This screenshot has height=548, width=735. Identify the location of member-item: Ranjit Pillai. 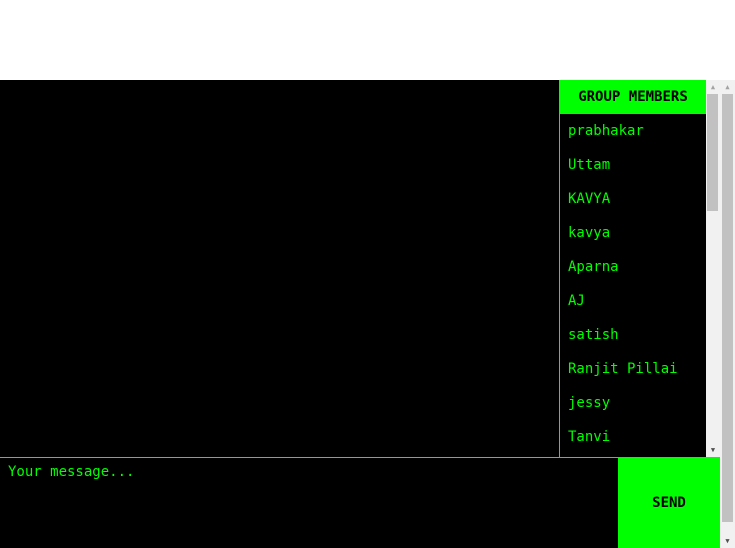
(633, 369).